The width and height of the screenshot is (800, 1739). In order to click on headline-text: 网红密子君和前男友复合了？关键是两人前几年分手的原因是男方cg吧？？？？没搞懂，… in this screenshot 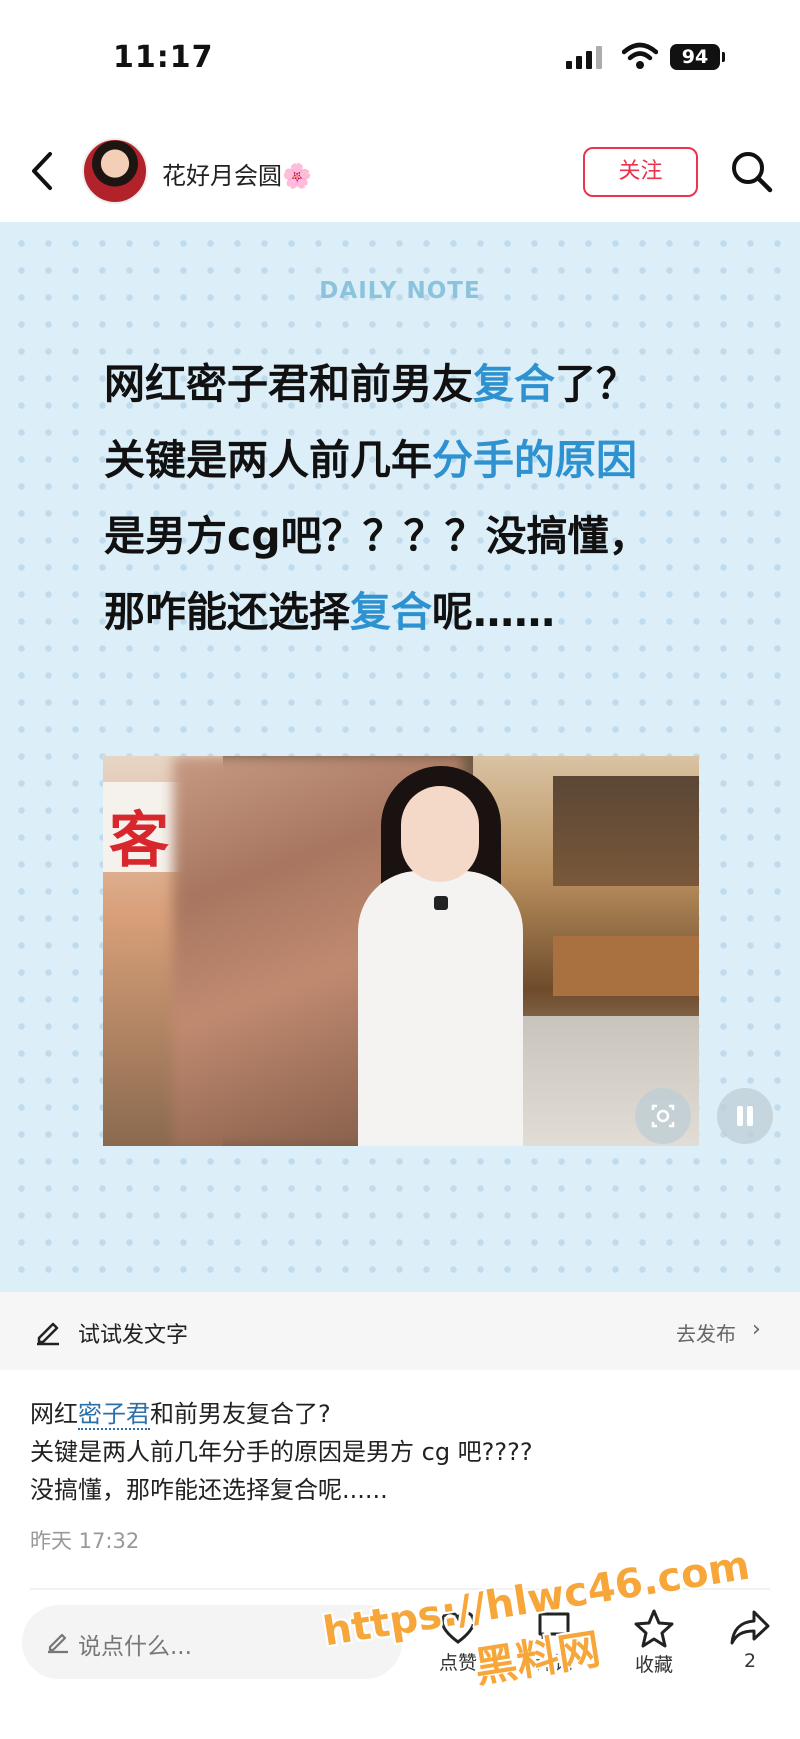, I will do `click(384, 498)`.